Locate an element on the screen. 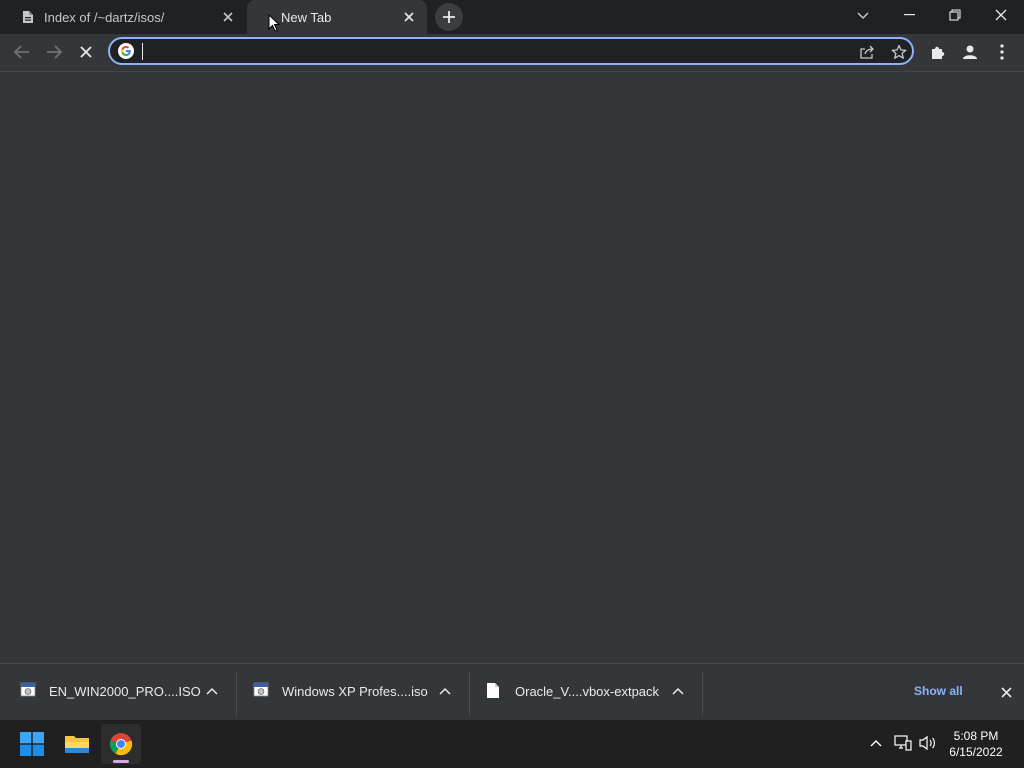 Image resolution: width=1024 pixels, height=768 pixels. text-caret is located at coordinates (142, 51).